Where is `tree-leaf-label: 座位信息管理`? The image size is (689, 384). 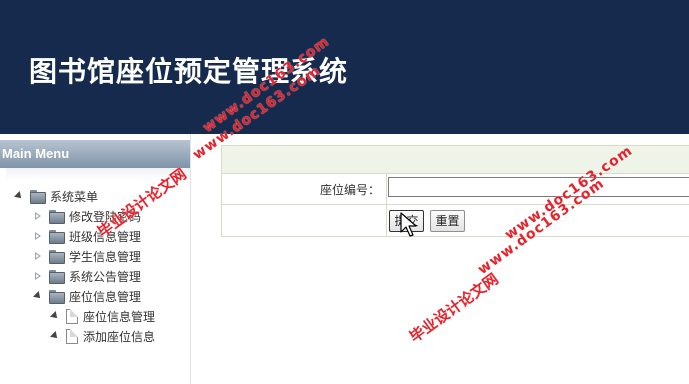
tree-leaf-label: 座位信息管理 is located at coordinates (119, 316).